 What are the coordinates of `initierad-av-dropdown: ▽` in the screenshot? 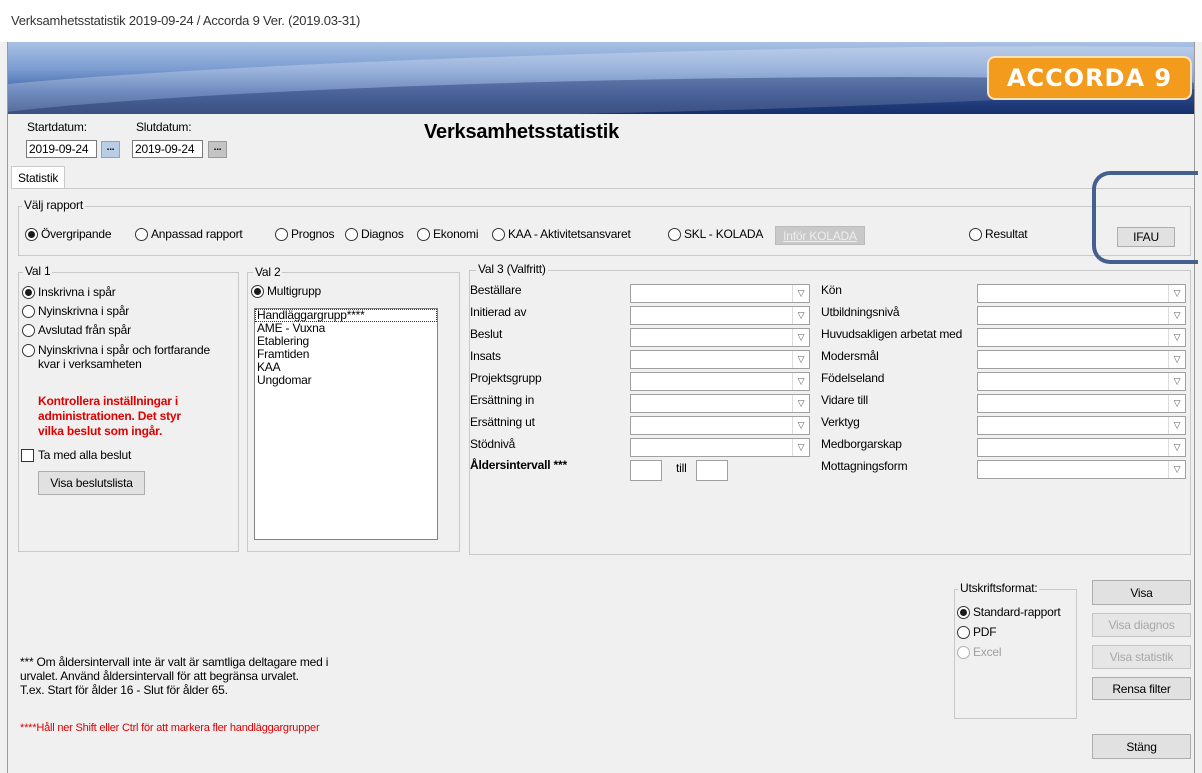 It's located at (720, 315).